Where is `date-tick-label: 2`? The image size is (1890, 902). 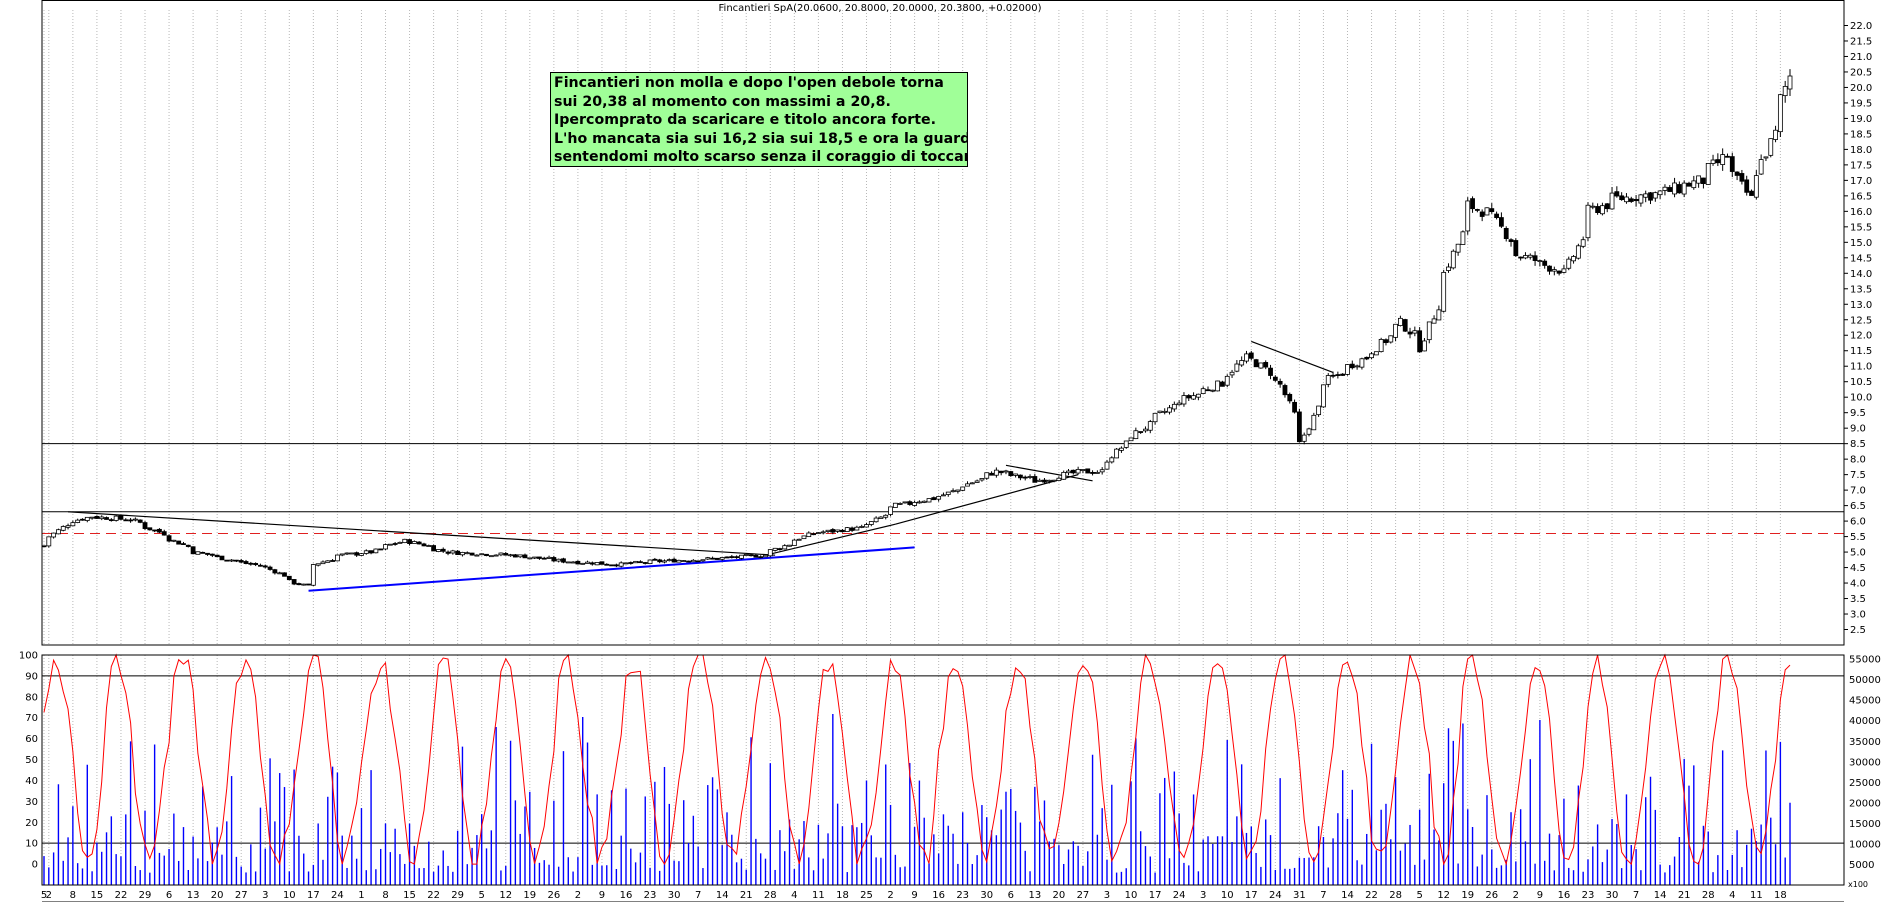 date-tick-label: 2 is located at coordinates (49, 895).